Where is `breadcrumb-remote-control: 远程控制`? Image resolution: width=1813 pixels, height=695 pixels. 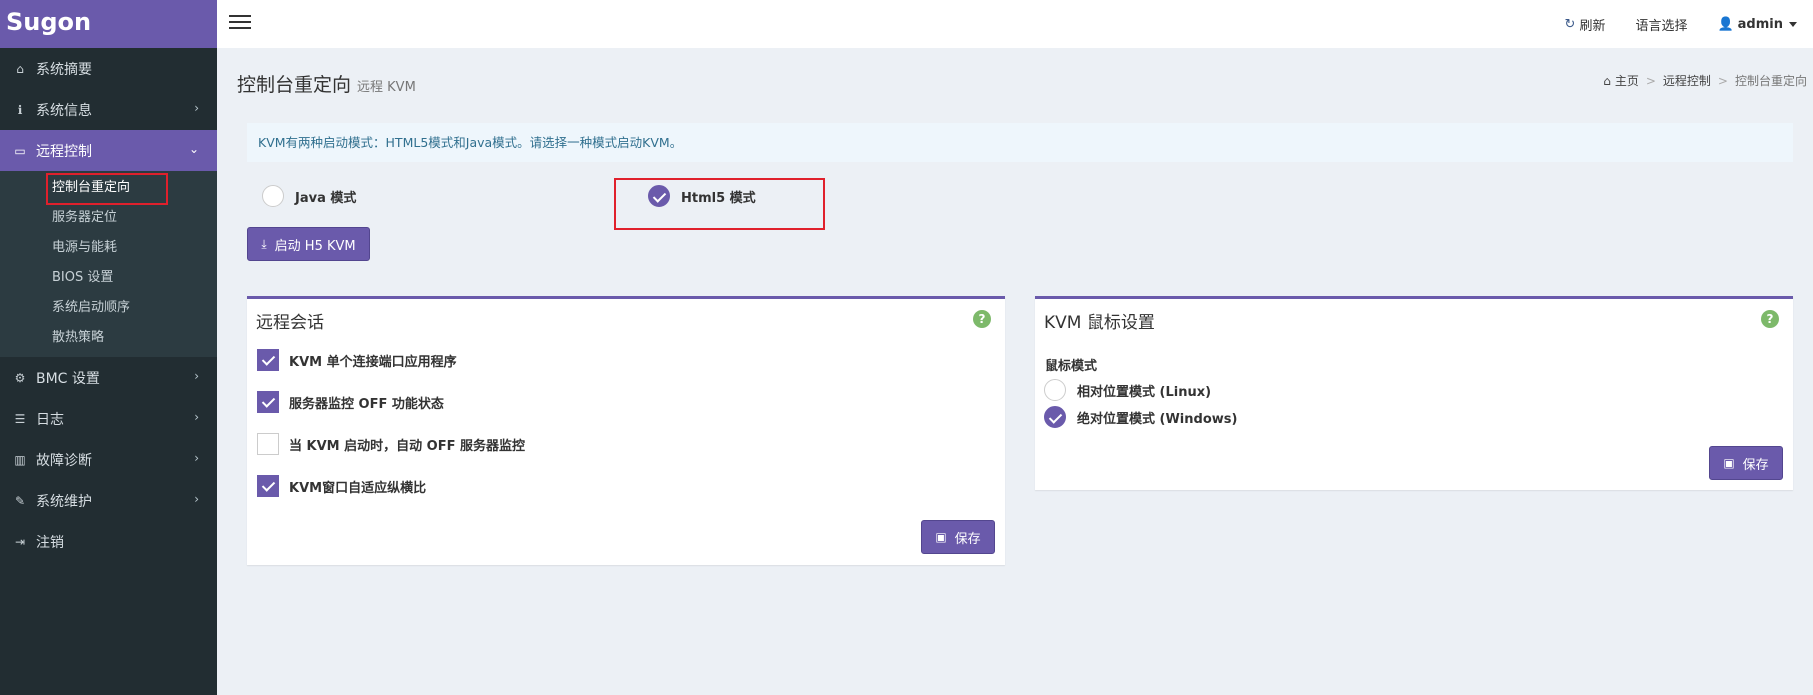
breadcrumb-remote-control: 远程控制 is located at coordinates (1687, 80).